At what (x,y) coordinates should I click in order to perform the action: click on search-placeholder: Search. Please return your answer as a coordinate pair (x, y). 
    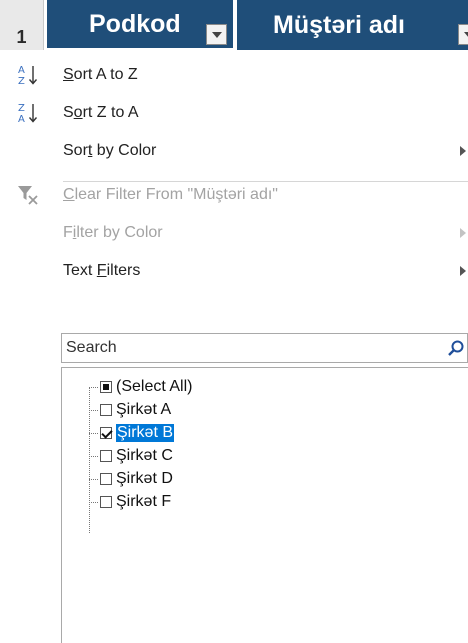
    Looking at the image, I should click on (91, 347).